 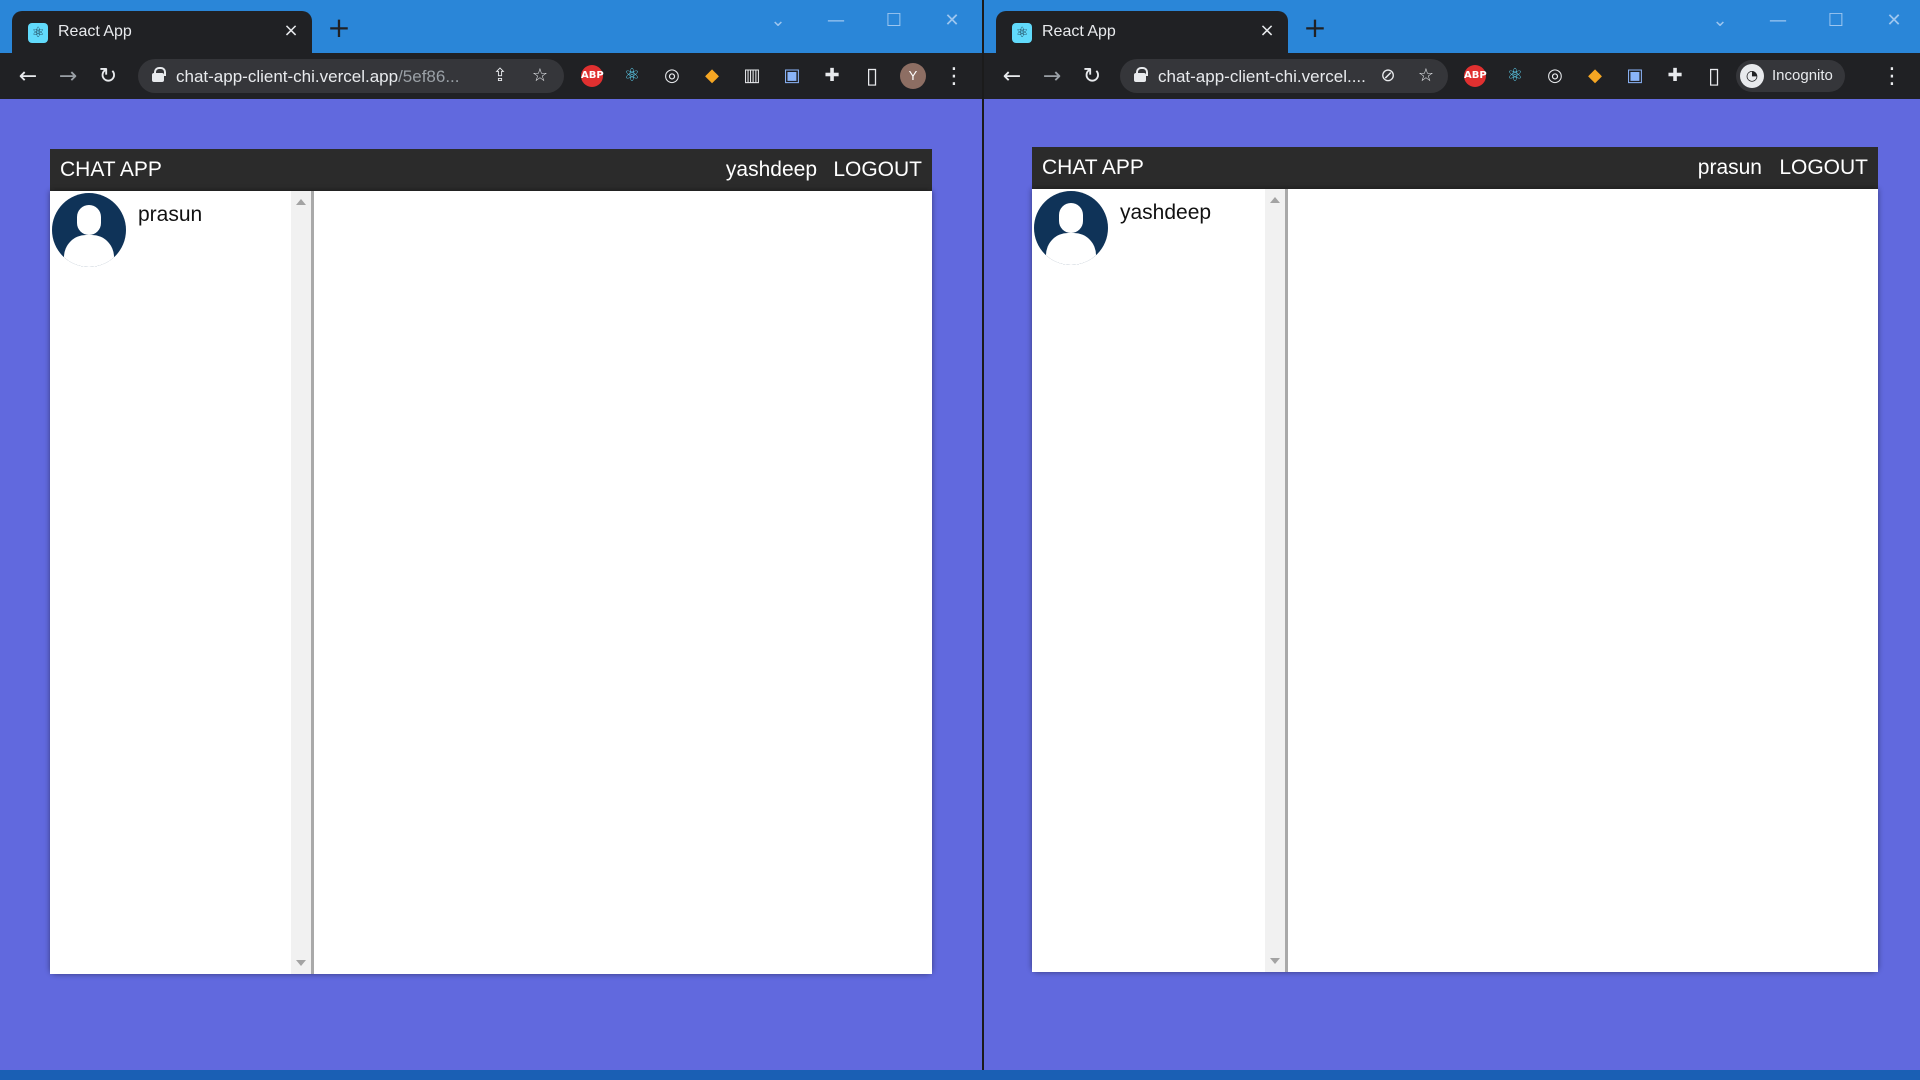 I want to click on app-header: CHAT APP prasun LOGOUT, so click(x=1455, y=168).